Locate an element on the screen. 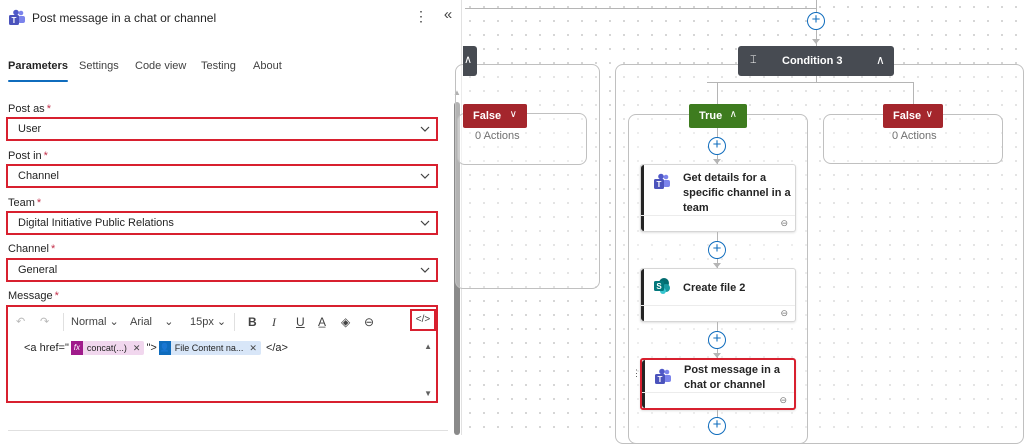 This screenshot has height=444, width=1024. action-card-post-message: ⋮ T Post message in a chat or channel ⊖ is located at coordinates (714, 384).